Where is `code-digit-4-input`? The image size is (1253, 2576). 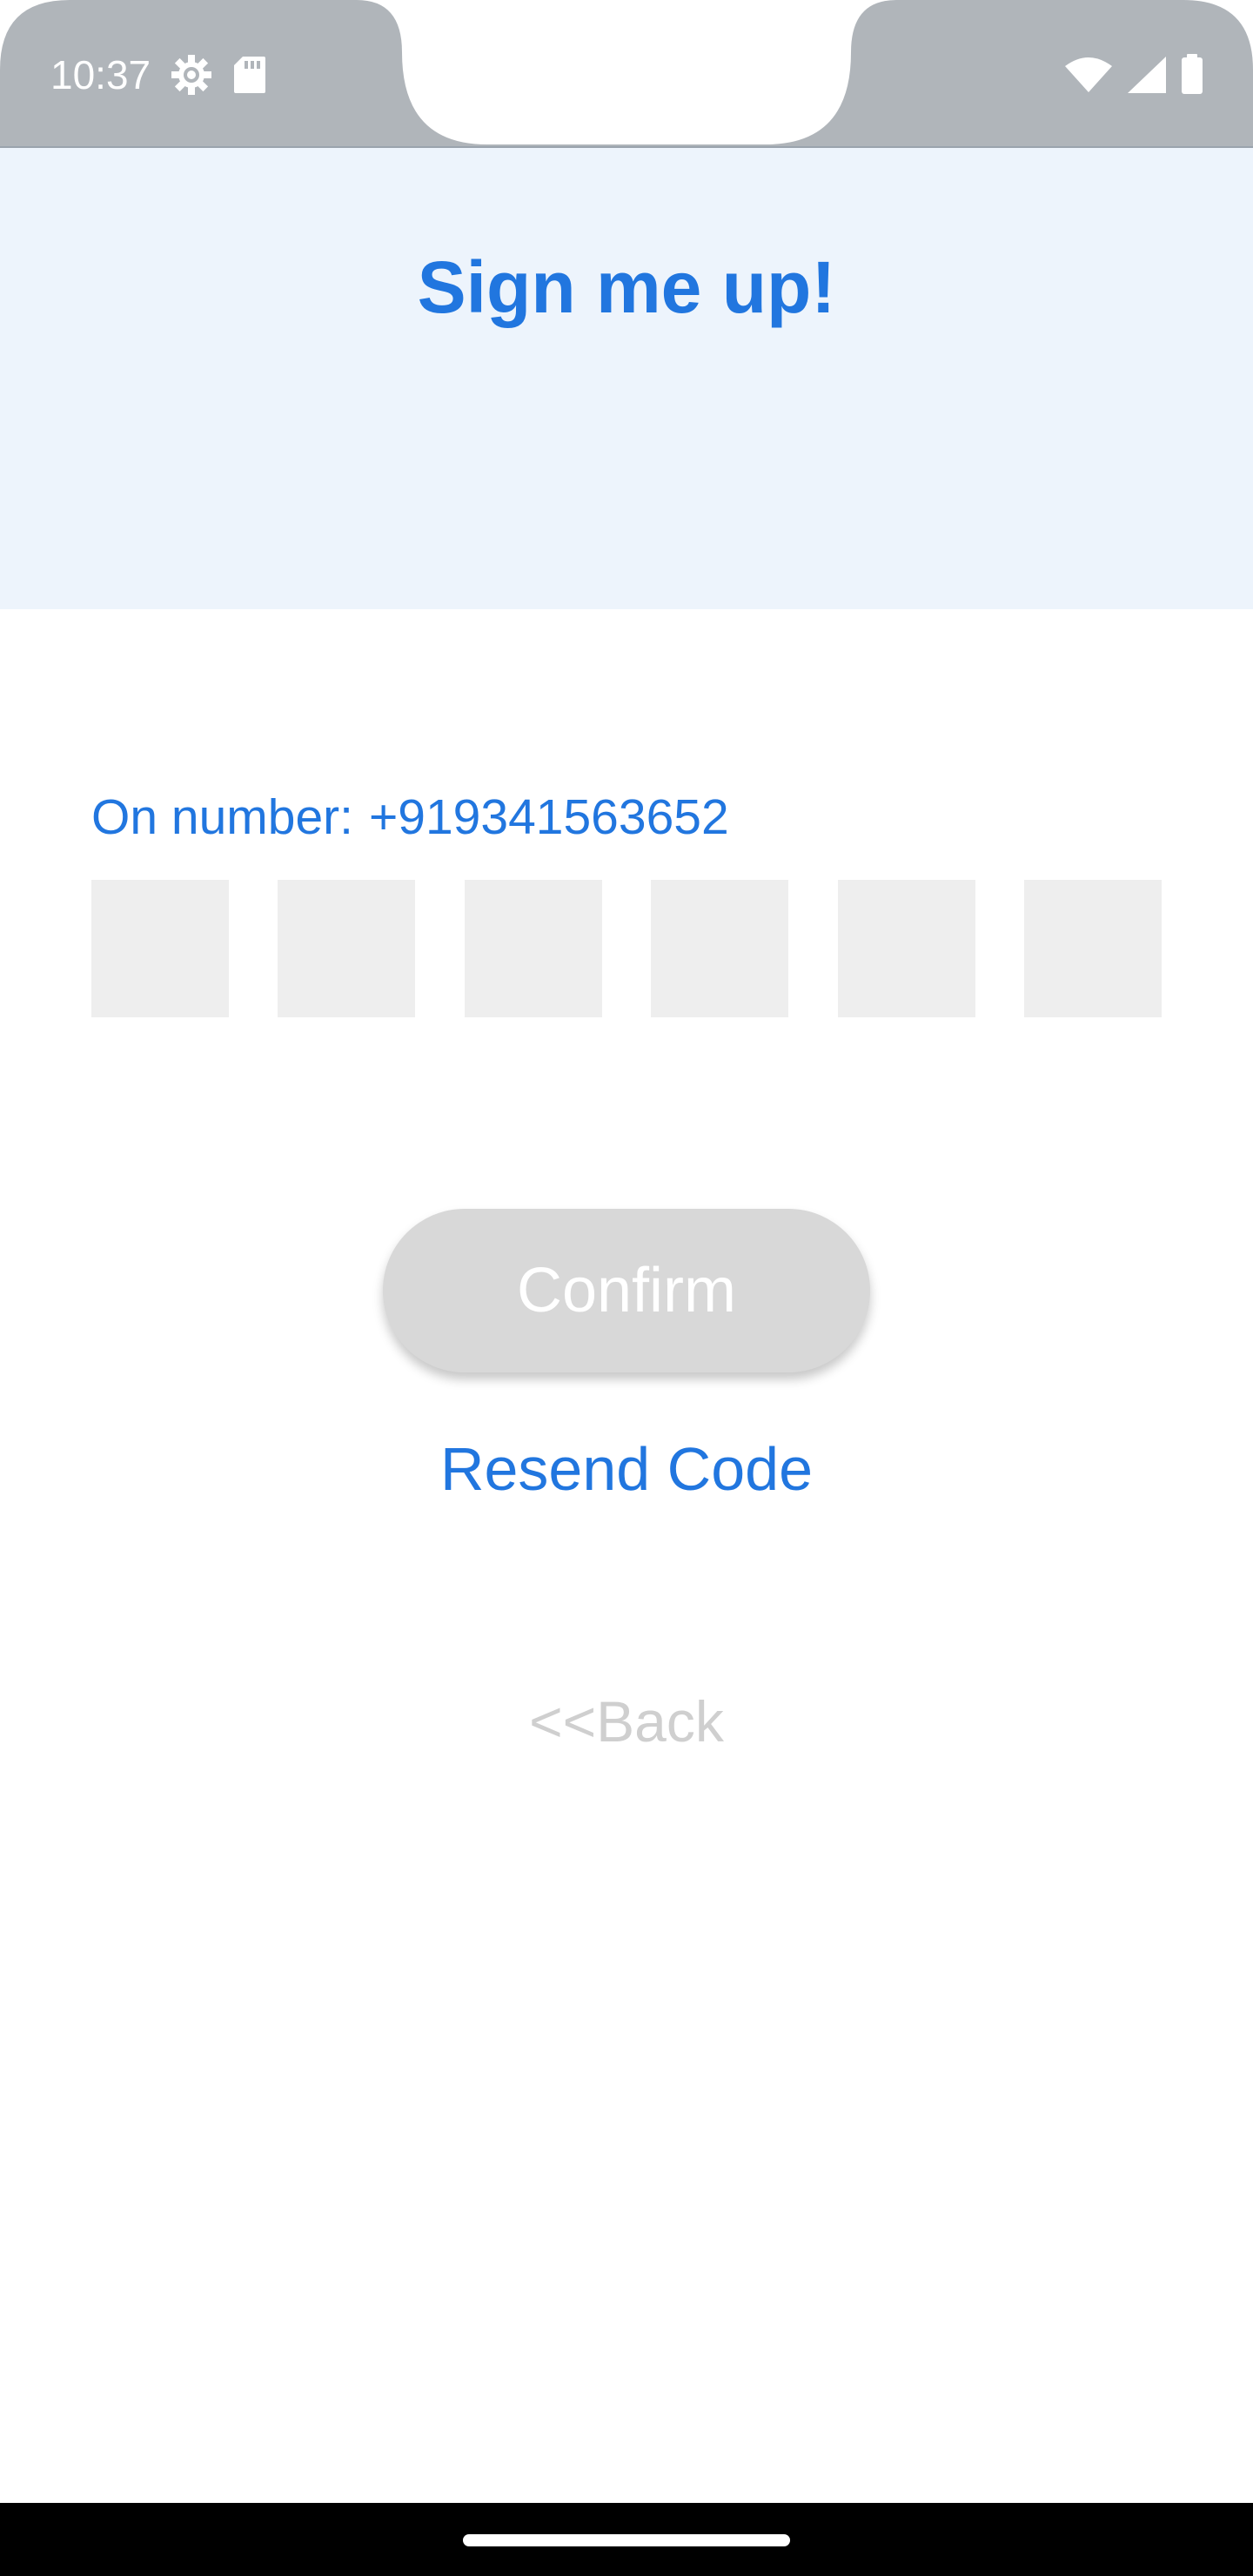 code-digit-4-input is located at coordinates (720, 949).